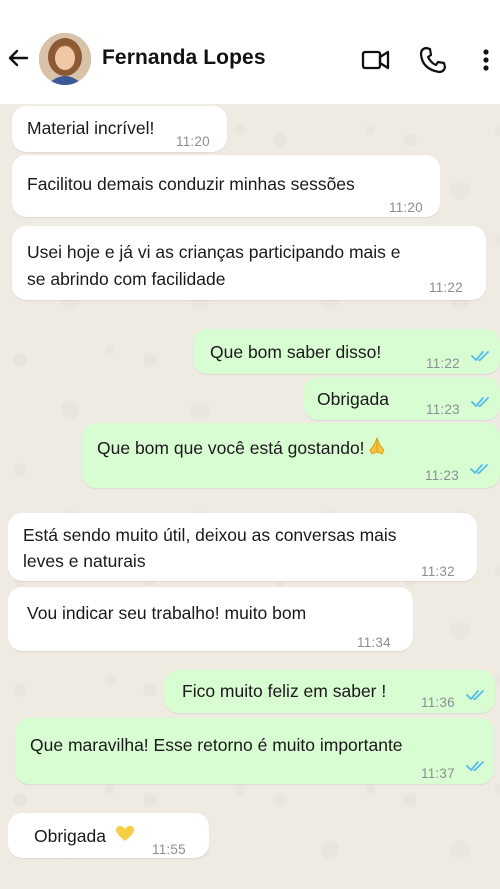 This screenshot has height=889, width=500. What do you see at coordinates (108, 835) in the screenshot?
I see `message-bubble-incoming: Obrigada 11:55` at bounding box center [108, 835].